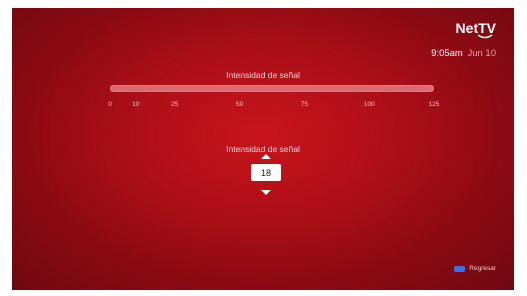  I want to click on logo-text: Net, so click(467, 28).